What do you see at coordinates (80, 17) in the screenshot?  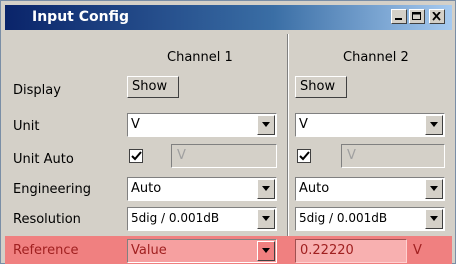 I see `window-title: Input Config` at bounding box center [80, 17].